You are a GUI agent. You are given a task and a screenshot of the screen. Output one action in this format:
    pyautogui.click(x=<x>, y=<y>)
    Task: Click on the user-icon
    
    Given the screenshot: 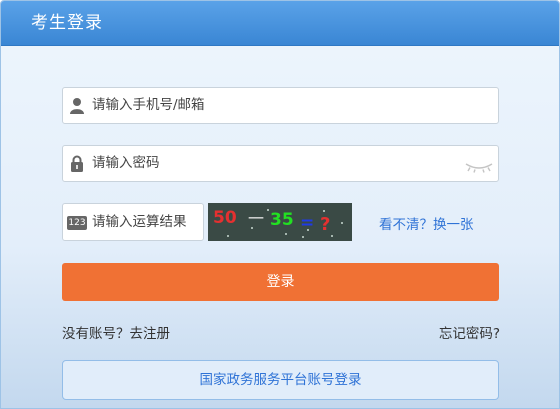 What is the action you would take?
    pyautogui.click(x=77, y=107)
    